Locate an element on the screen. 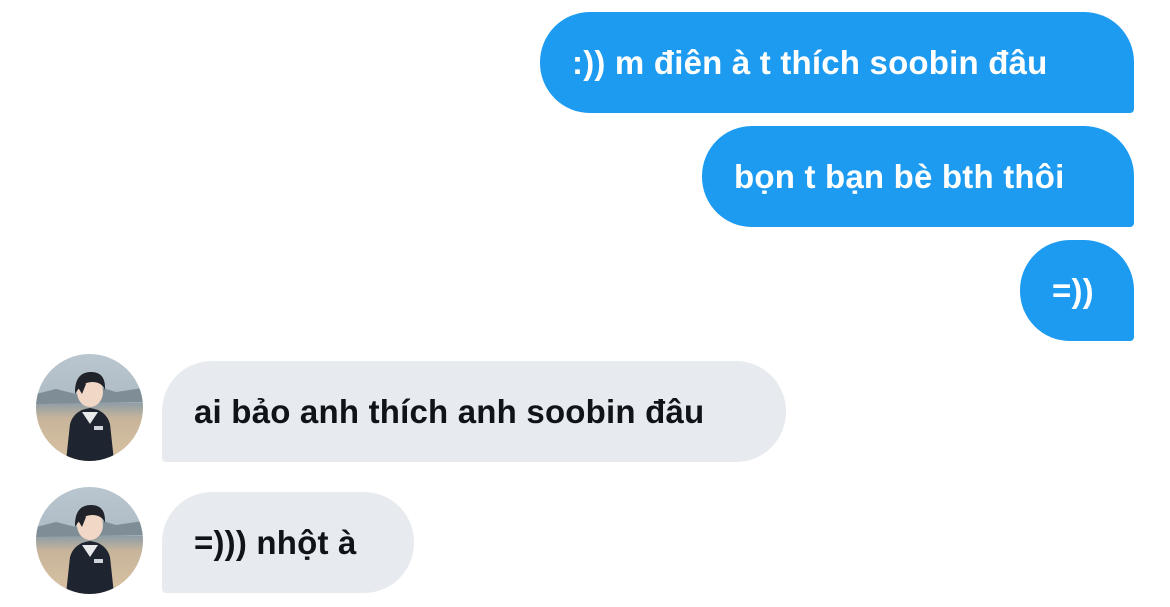  message-text: :)) m điên à t thích soobin đâu is located at coordinates (810, 62).